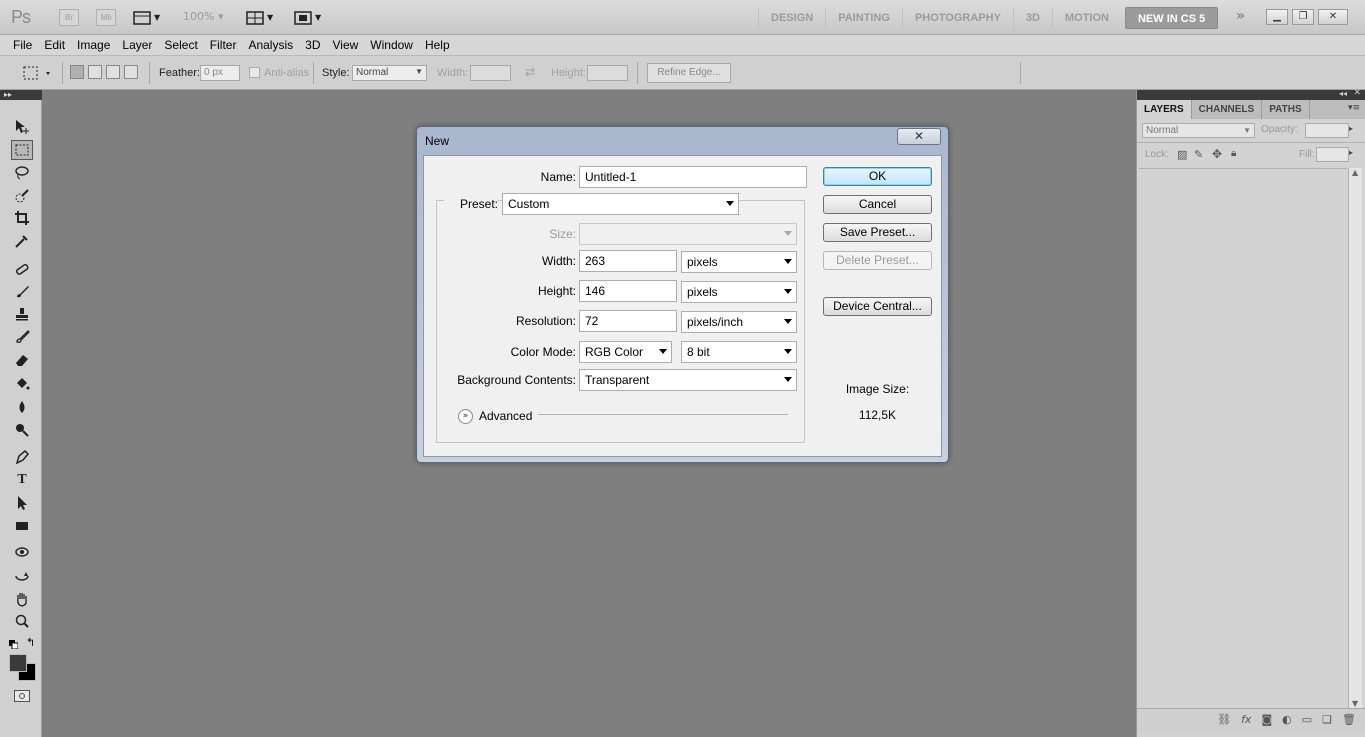 Image resolution: width=1365 pixels, height=737 pixels. What do you see at coordinates (22, 269) in the screenshot?
I see `healing-brush-tool-icon` at bounding box center [22, 269].